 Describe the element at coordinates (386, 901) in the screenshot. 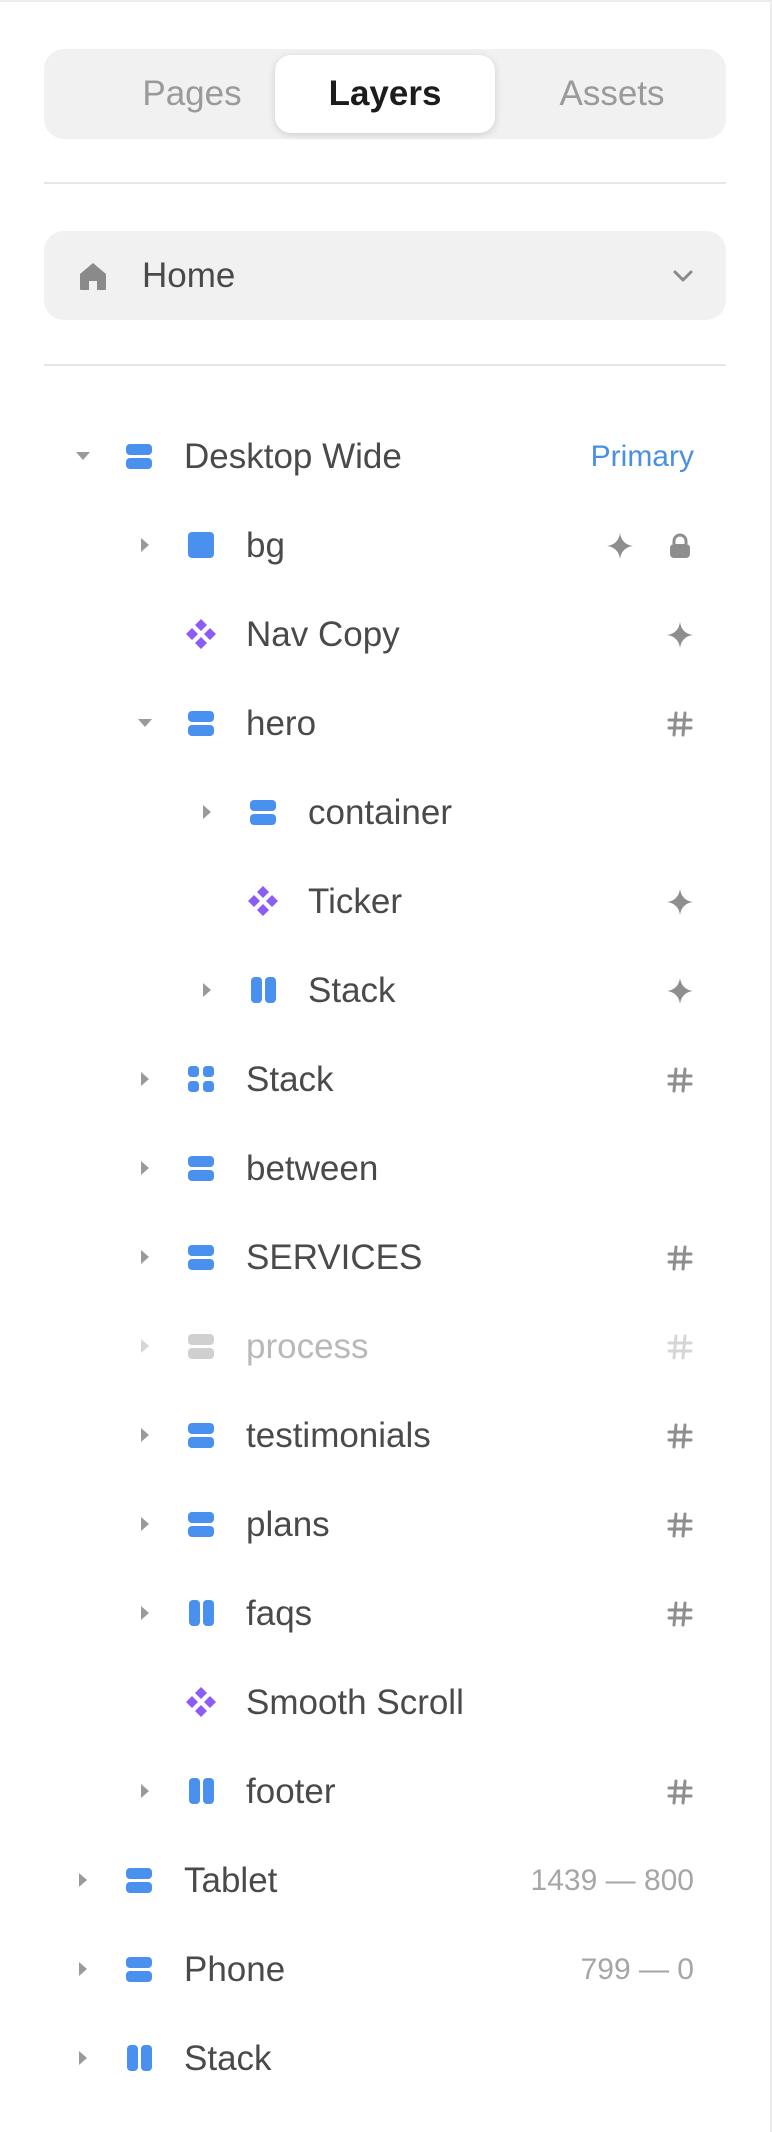

I see `layer-row: Ticker` at that location.